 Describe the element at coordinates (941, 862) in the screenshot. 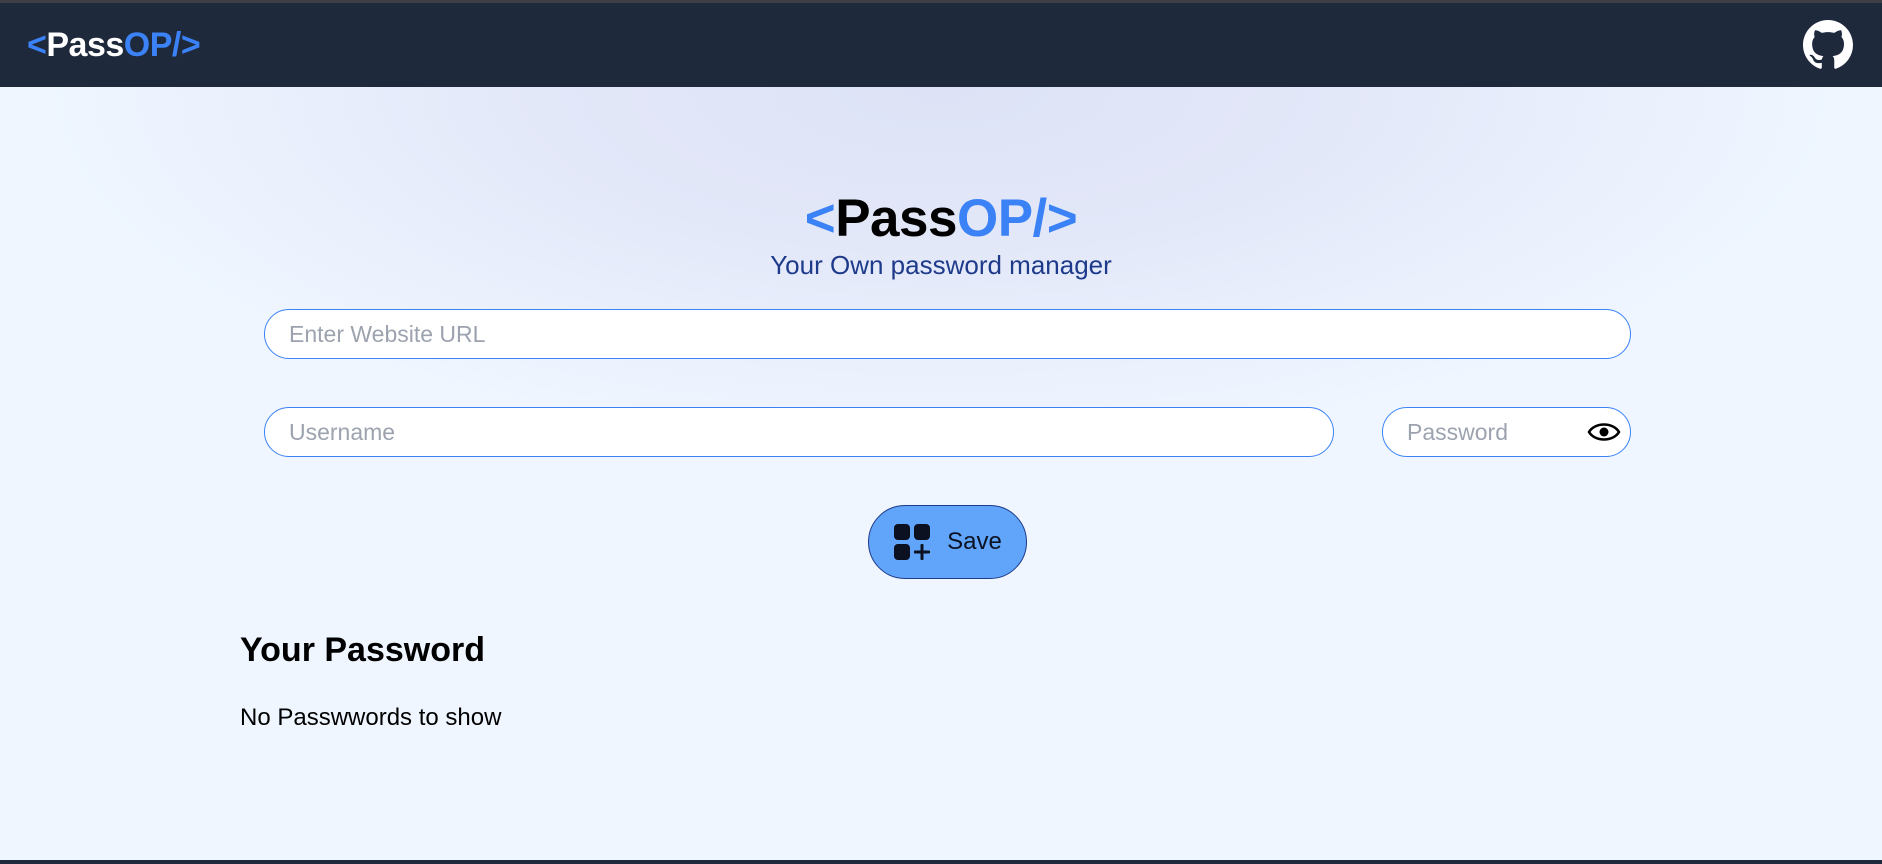

I see `window-bottom-border` at that location.